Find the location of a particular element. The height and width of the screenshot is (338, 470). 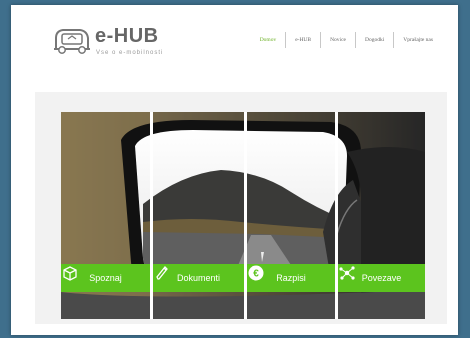

nav-item-vprasajte-nas: Vprašajte nas is located at coordinates (417, 40).